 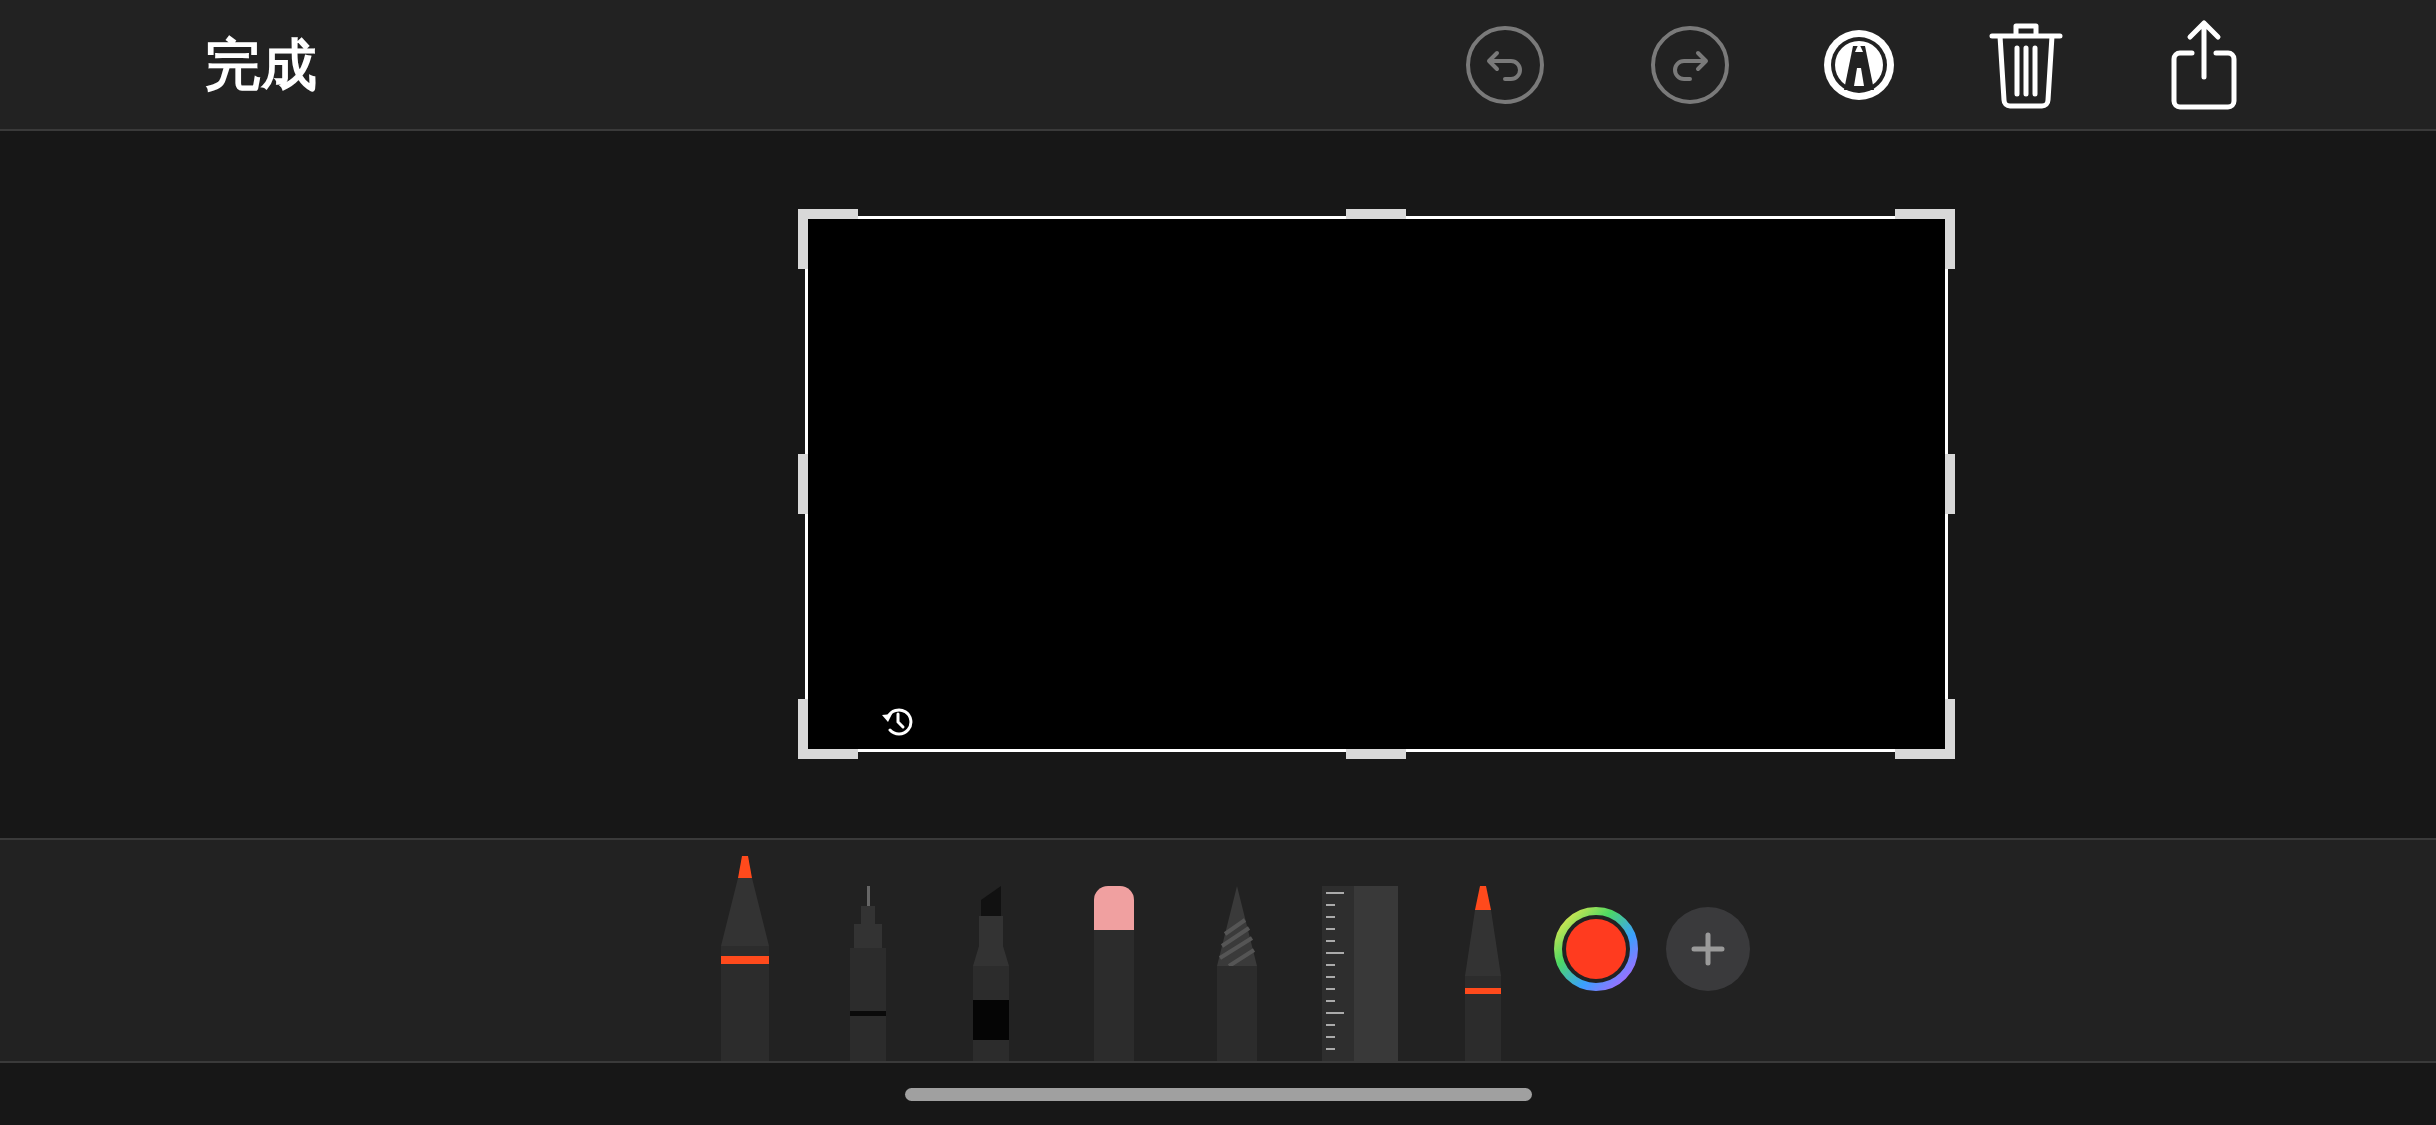 I want to click on ruler-drawing, so click(x=1359, y=973).